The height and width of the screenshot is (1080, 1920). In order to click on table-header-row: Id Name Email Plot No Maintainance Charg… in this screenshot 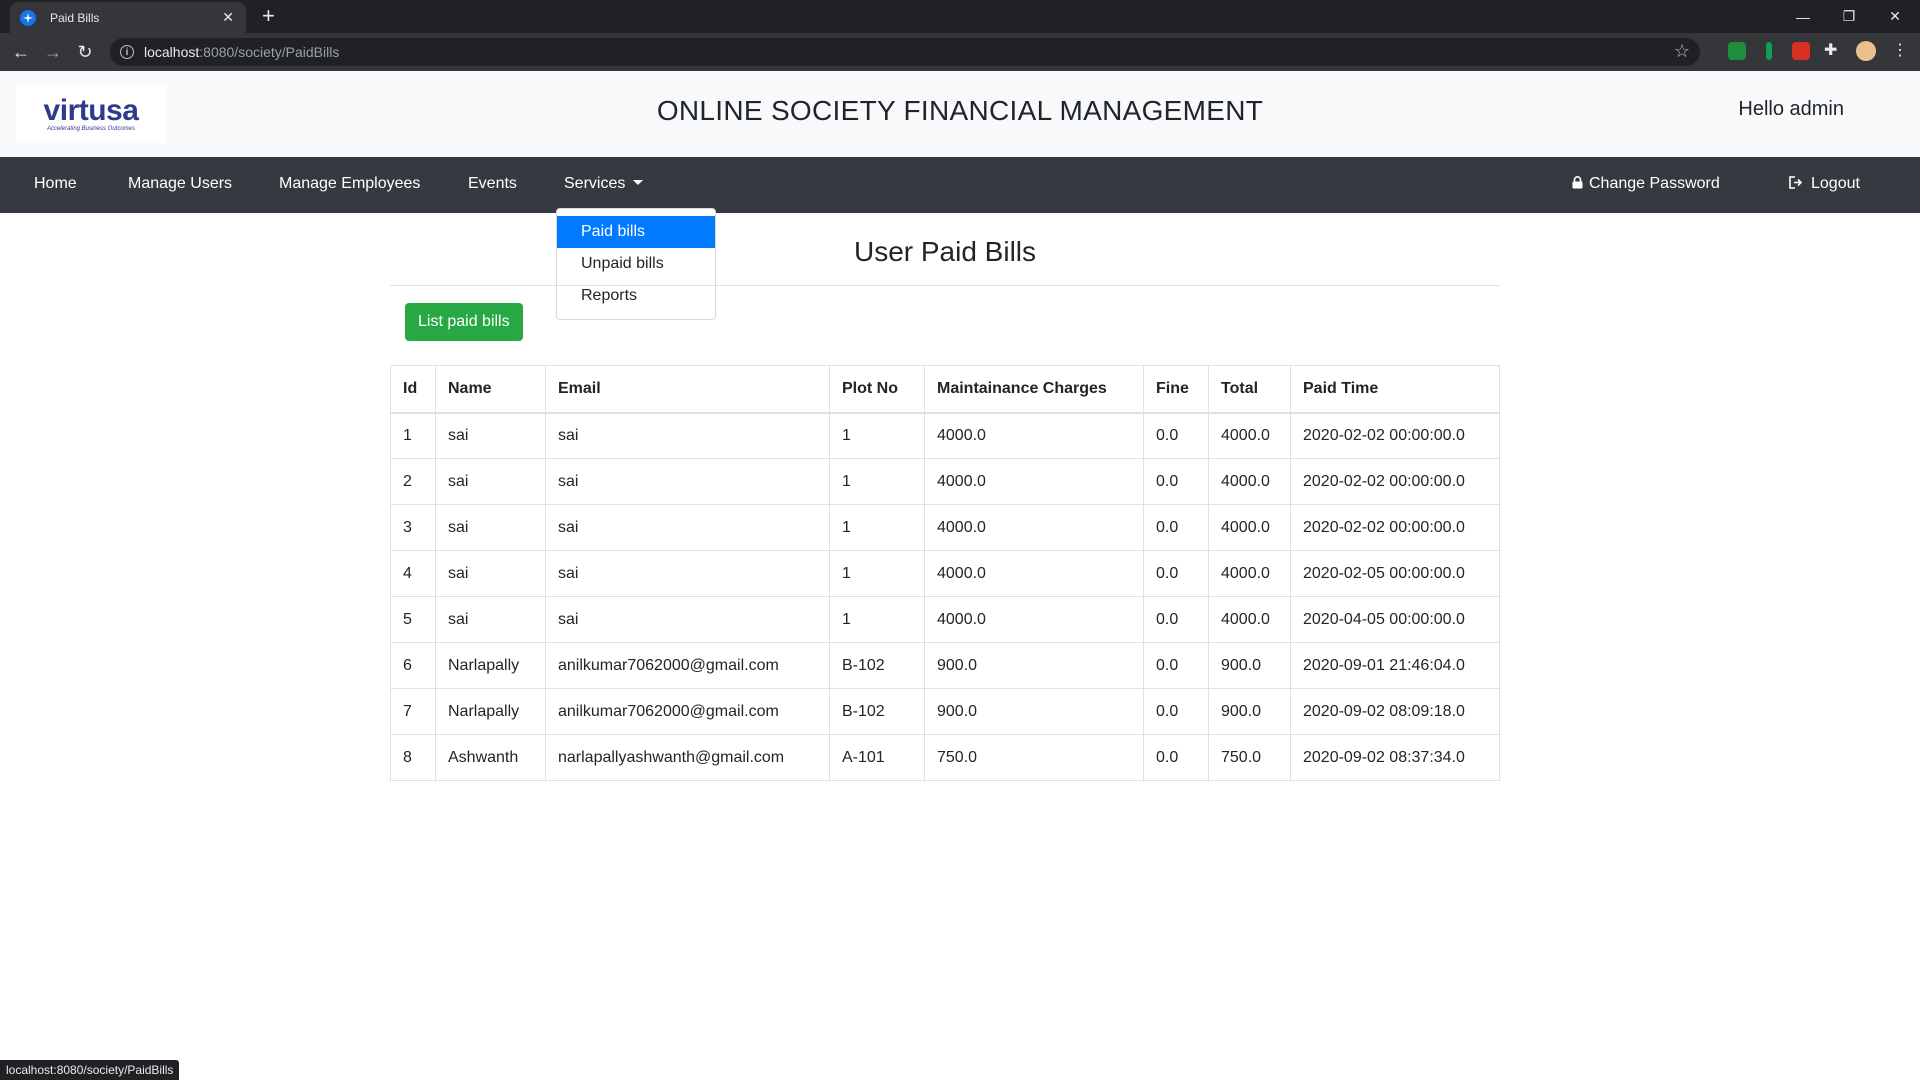, I will do `click(945, 389)`.